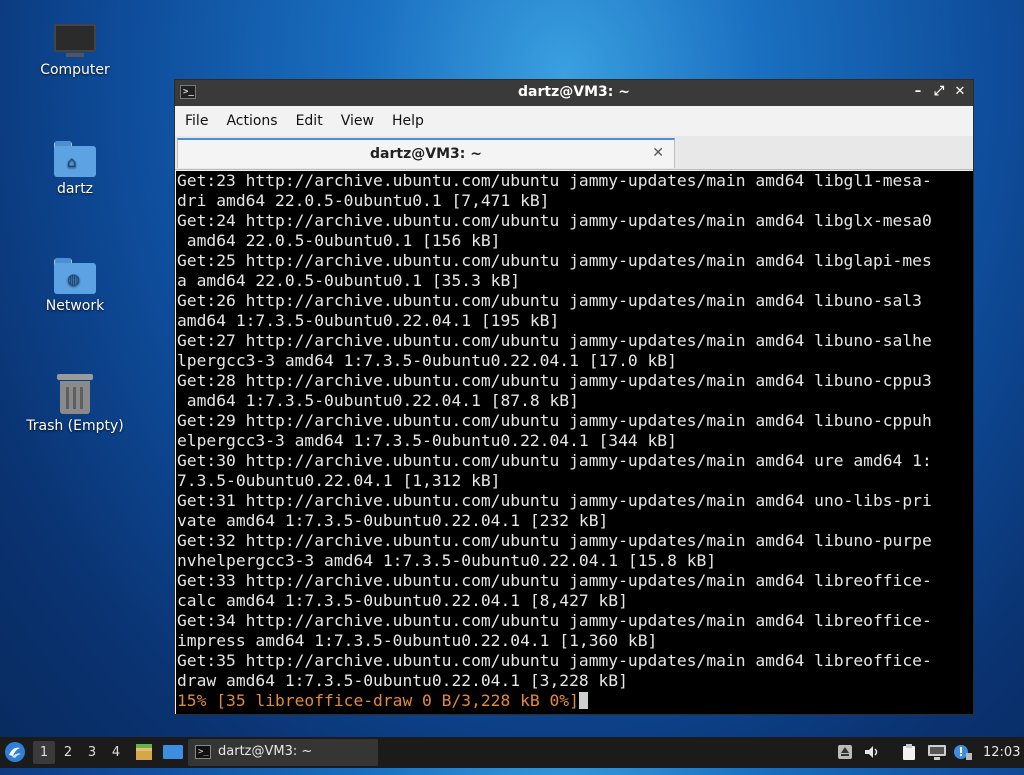 Image resolution: width=1024 pixels, height=775 pixels. What do you see at coordinates (574, 121) in the screenshot?
I see `menu-bar: File Actions Edit View Help` at bounding box center [574, 121].